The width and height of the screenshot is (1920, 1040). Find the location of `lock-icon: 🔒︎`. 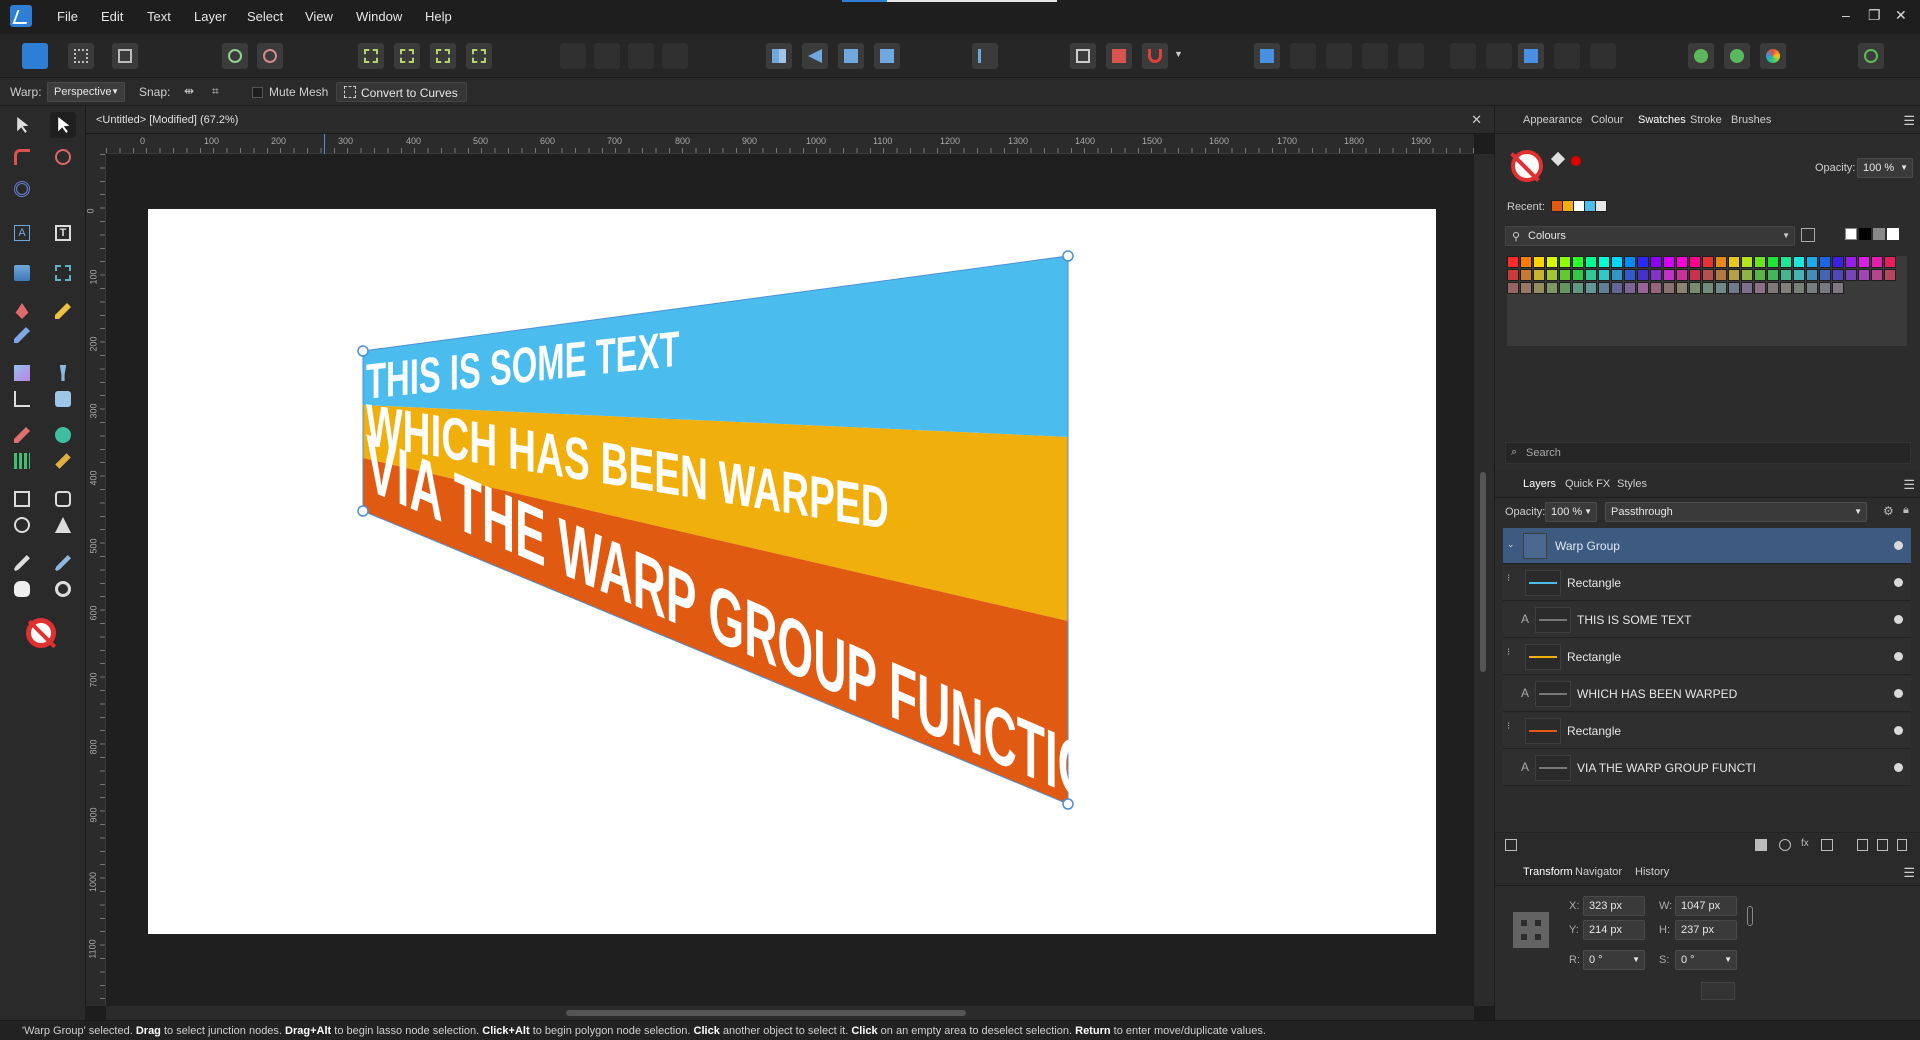

lock-icon: 🔒︎ is located at coordinates (1906, 510).